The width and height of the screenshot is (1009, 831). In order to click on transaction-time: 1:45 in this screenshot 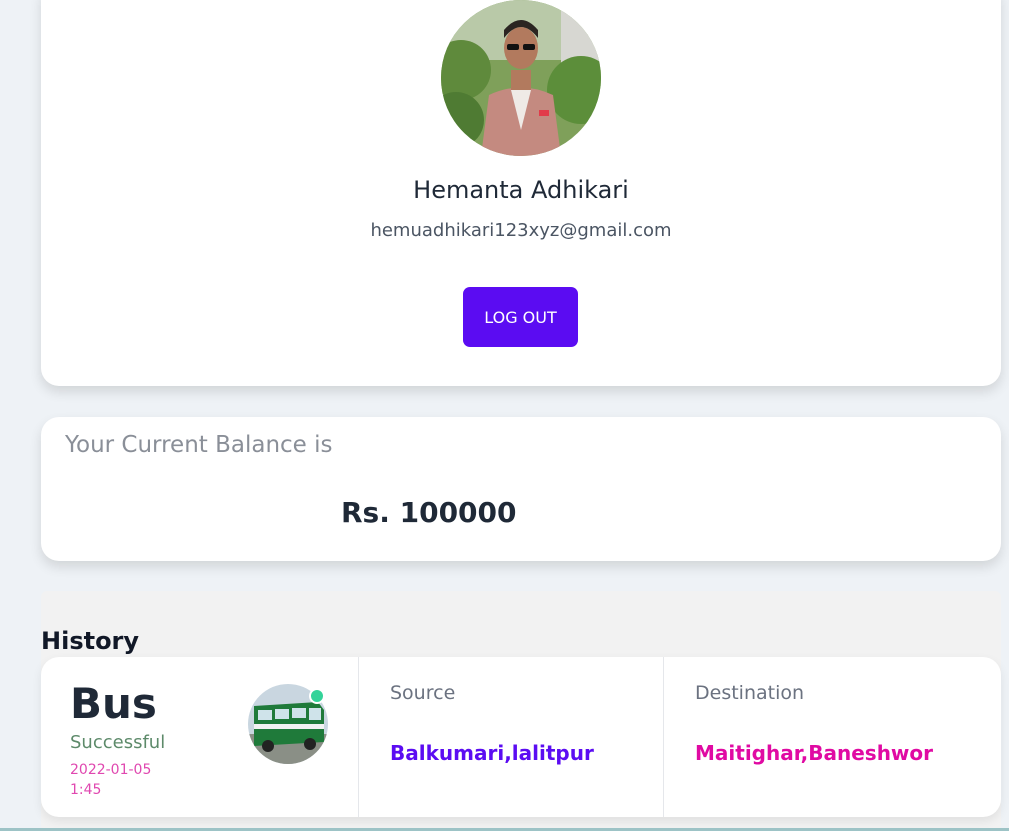, I will do `click(86, 790)`.